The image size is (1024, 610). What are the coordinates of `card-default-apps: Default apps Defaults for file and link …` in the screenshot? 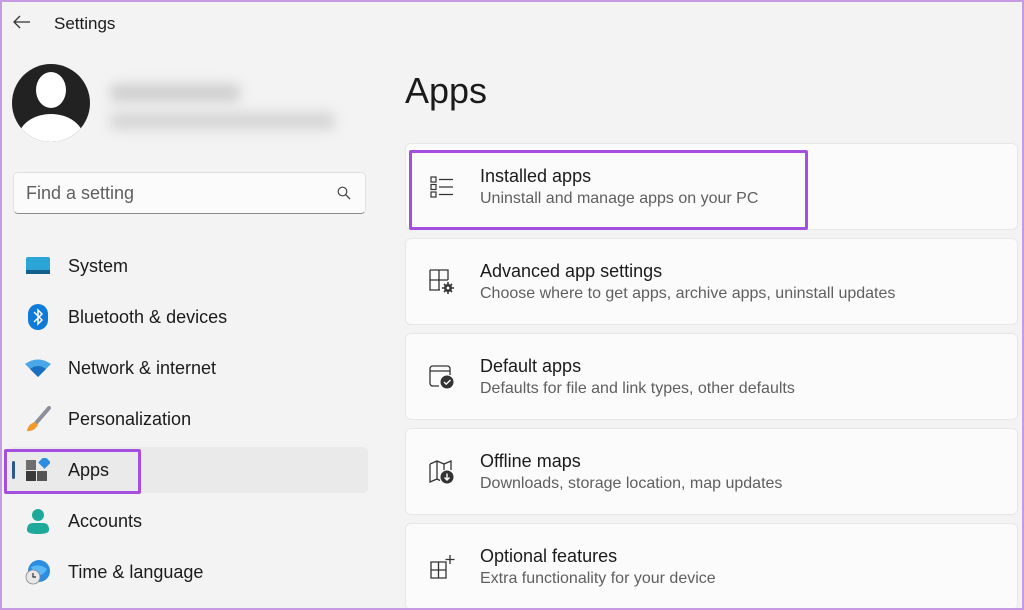 It's located at (711, 376).